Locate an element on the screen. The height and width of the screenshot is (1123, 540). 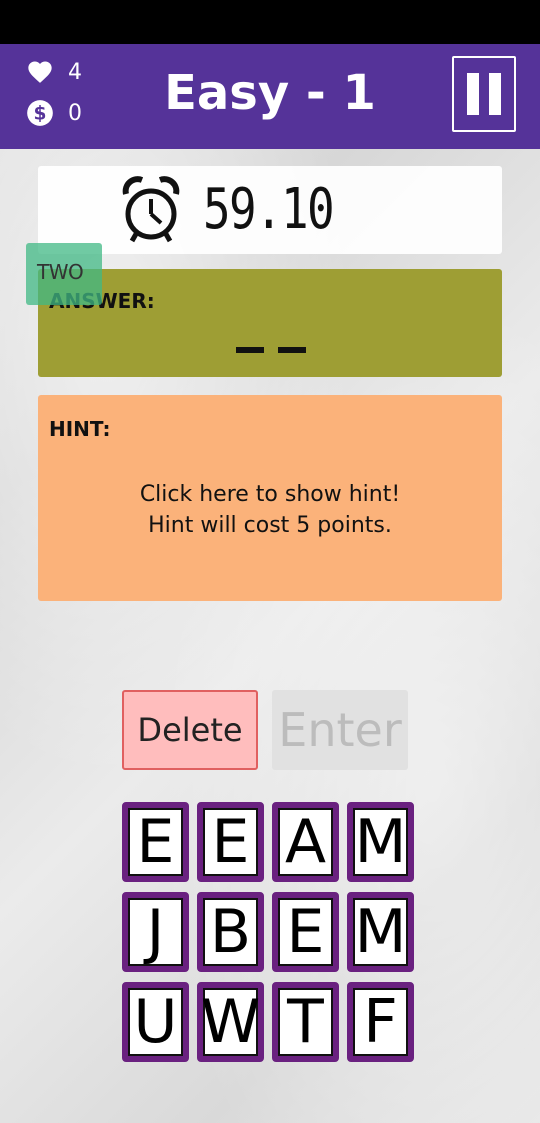
pause-icon is located at coordinates (473, 94).